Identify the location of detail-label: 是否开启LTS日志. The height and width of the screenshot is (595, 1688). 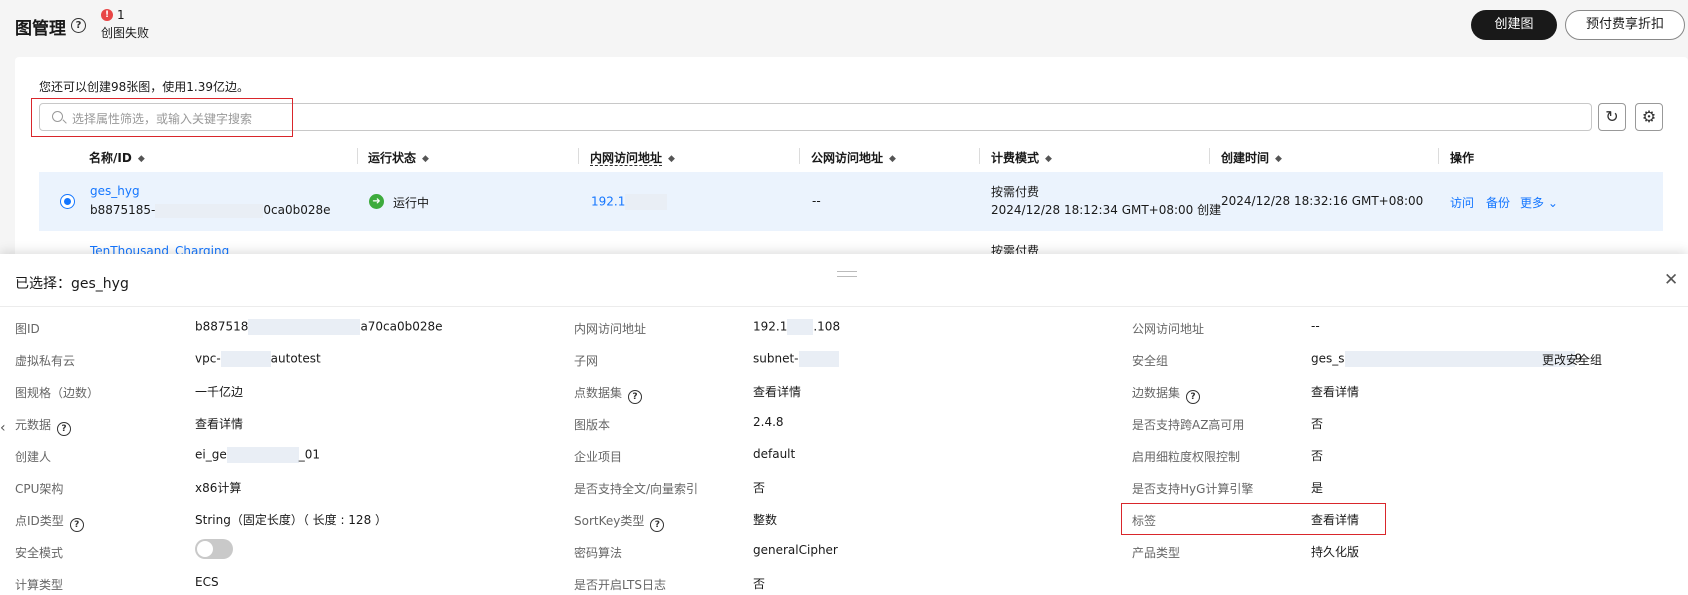
(620, 585).